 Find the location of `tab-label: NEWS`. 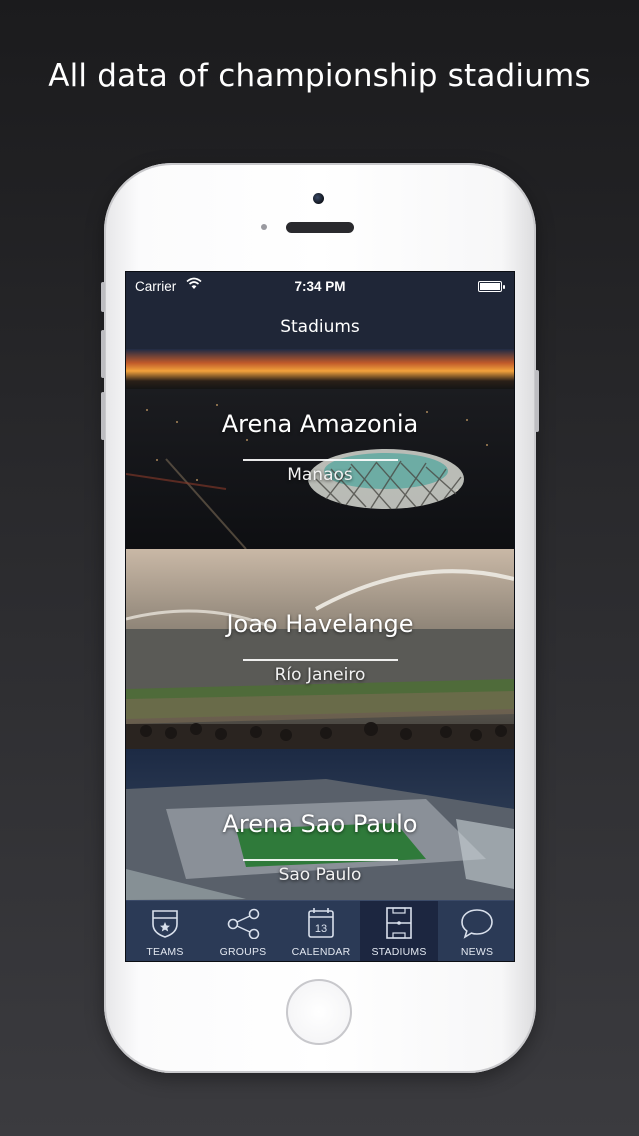

tab-label: NEWS is located at coordinates (477, 952).